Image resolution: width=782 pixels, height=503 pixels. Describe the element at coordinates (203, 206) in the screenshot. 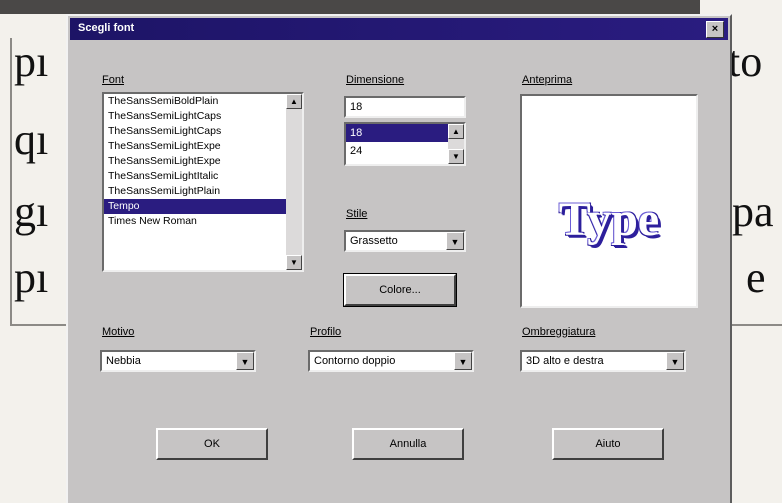

I see `list-item-selected: Tempo` at that location.